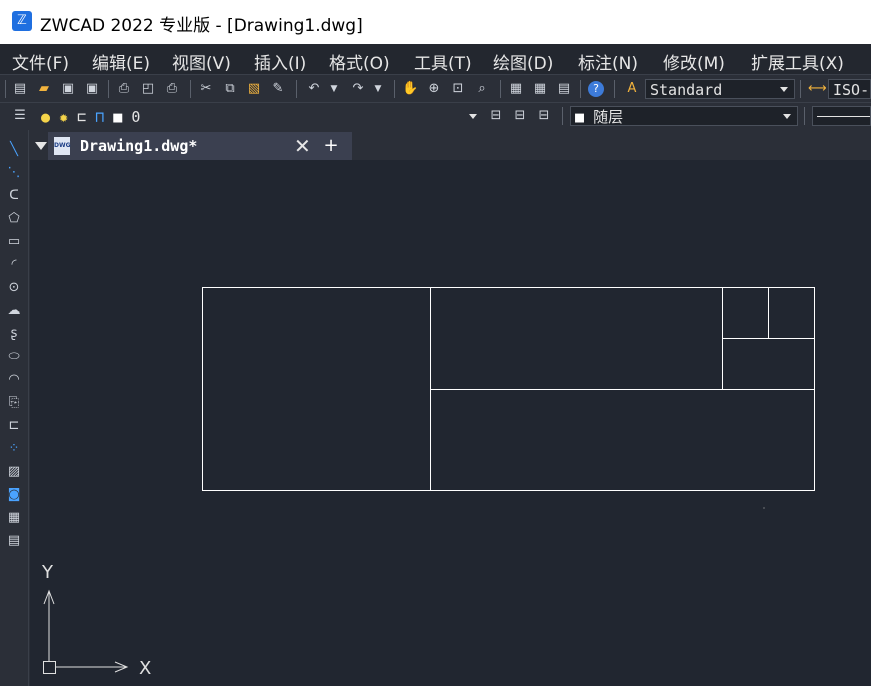  Describe the element at coordinates (14, 495) in the screenshot. I see `region-icon: ◙` at that location.